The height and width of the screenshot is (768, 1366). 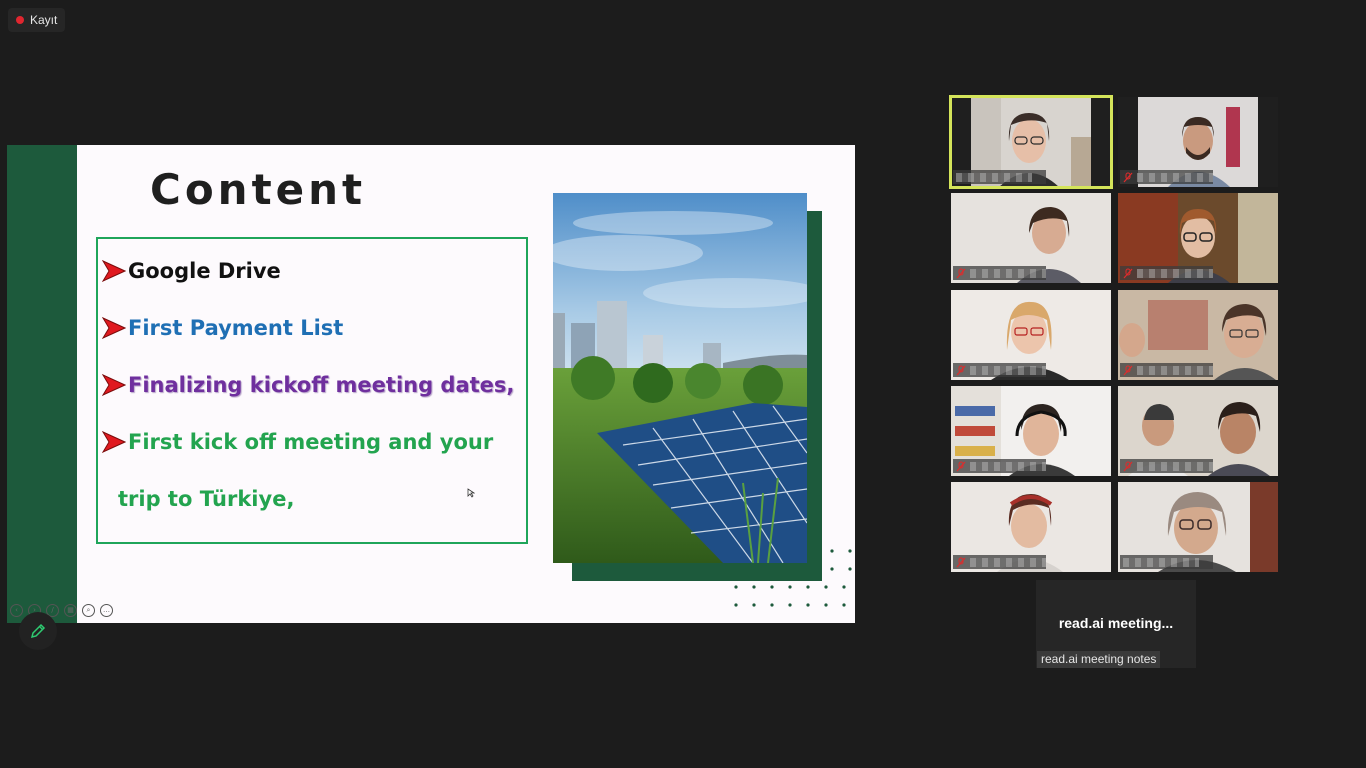 I want to click on recording-indicator: Kayıt, so click(x=37, y=20).